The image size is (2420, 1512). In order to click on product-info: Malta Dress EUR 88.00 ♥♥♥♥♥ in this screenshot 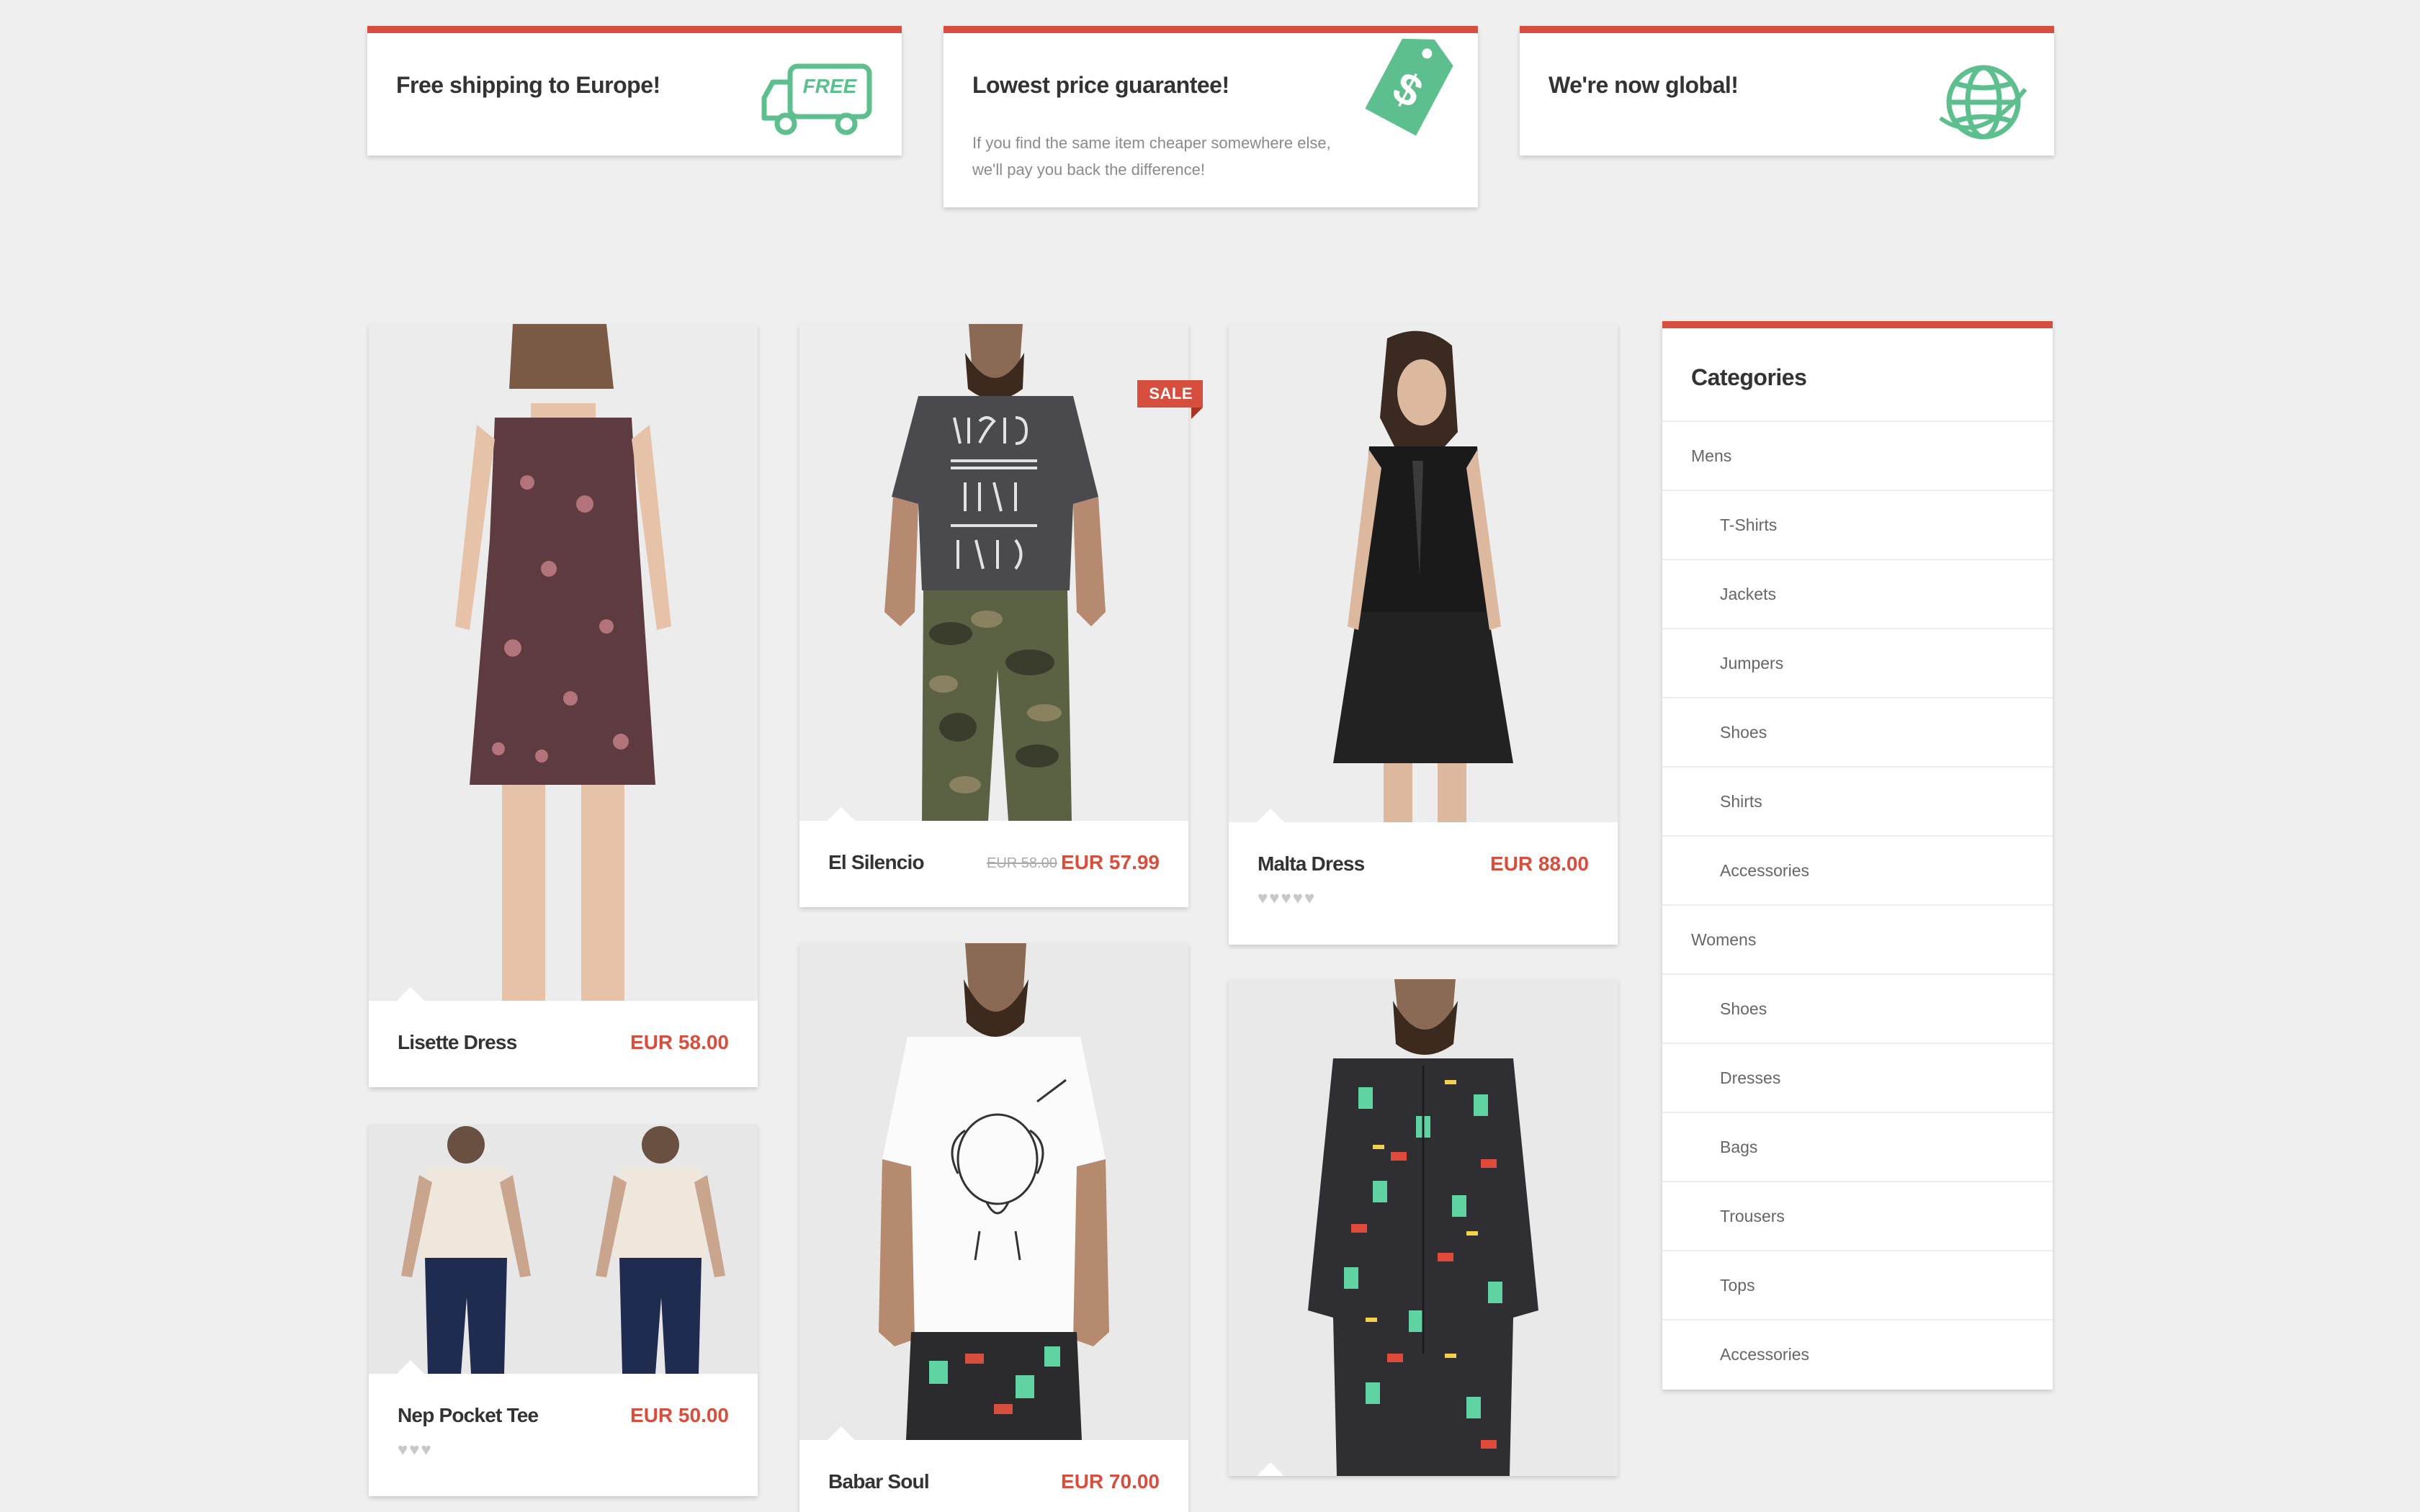, I will do `click(1423, 883)`.